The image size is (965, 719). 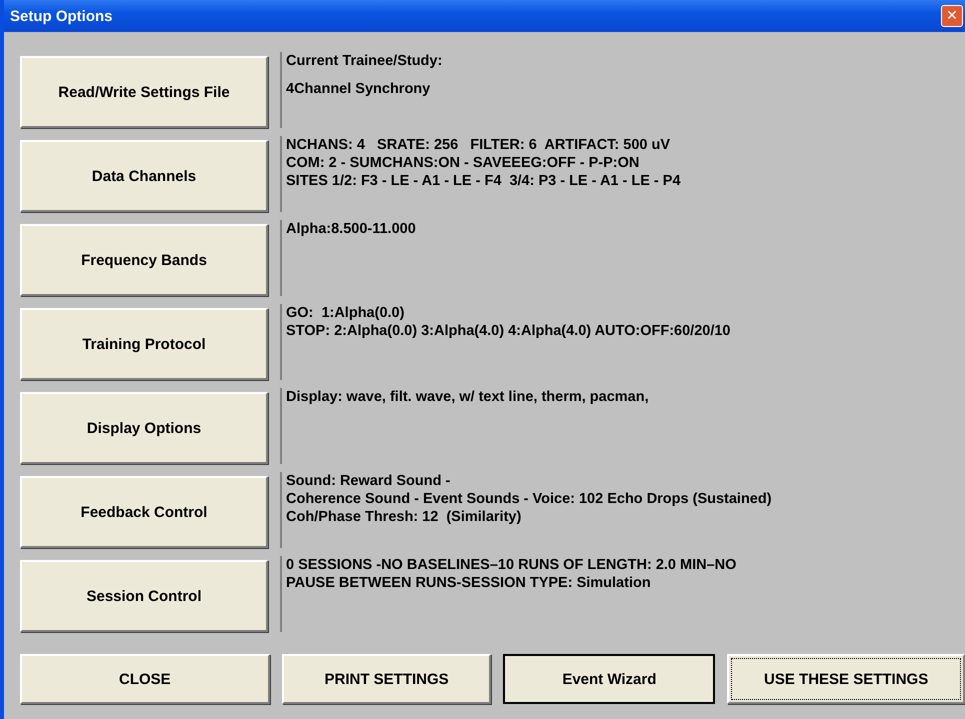 What do you see at coordinates (351, 229) in the screenshot?
I see `setting-summary-line: Alpha:8.500-11.000` at bounding box center [351, 229].